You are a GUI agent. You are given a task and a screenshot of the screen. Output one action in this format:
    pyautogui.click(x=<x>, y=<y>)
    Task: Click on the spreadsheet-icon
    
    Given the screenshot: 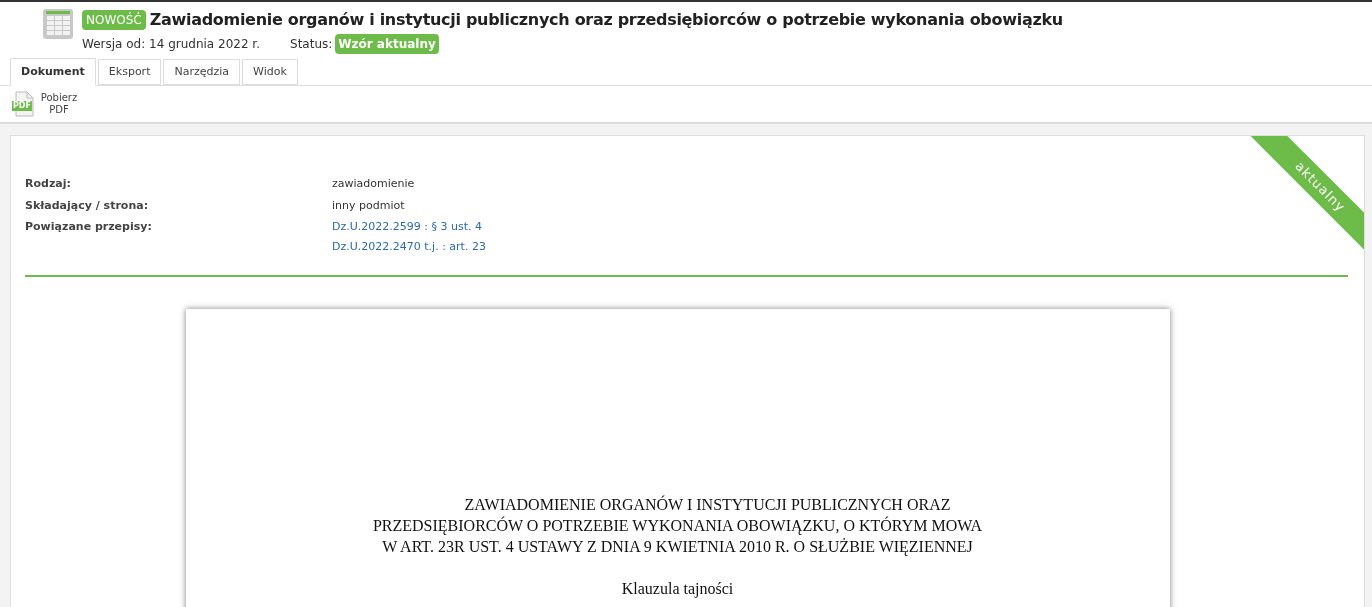 What is the action you would take?
    pyautogui.click(x=58, y=24)
    